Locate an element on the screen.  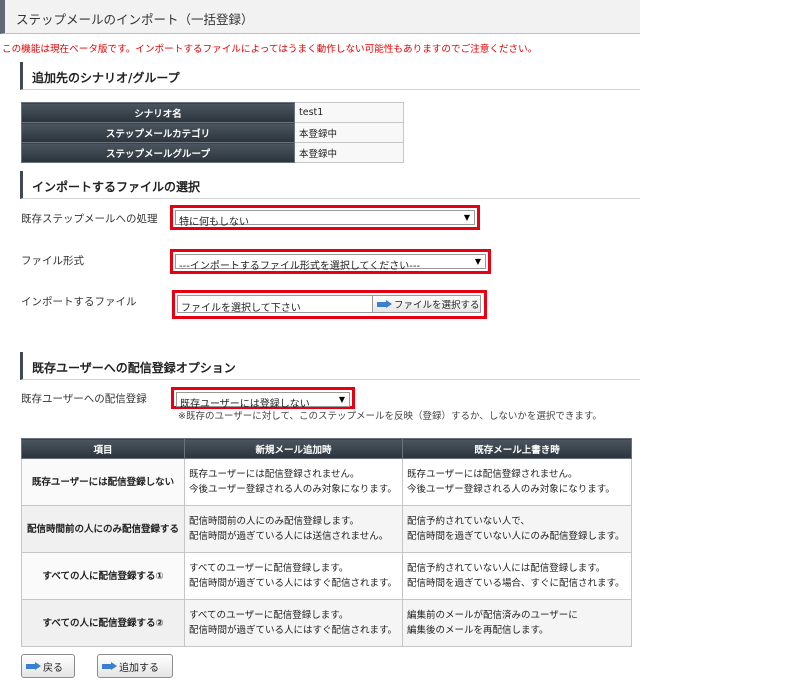
back-button: 戻る is located at coordinates (48, 666).